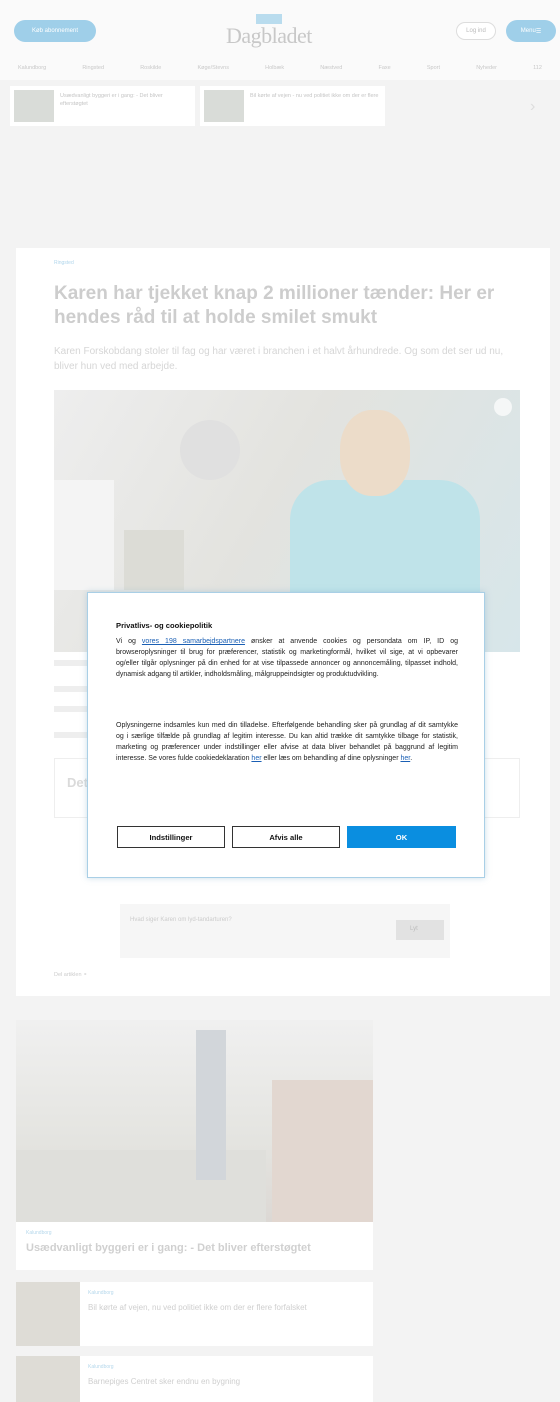  Describe the element at coordinates (503, 407) in the screenshot. I see `zoom-icon` at that location.